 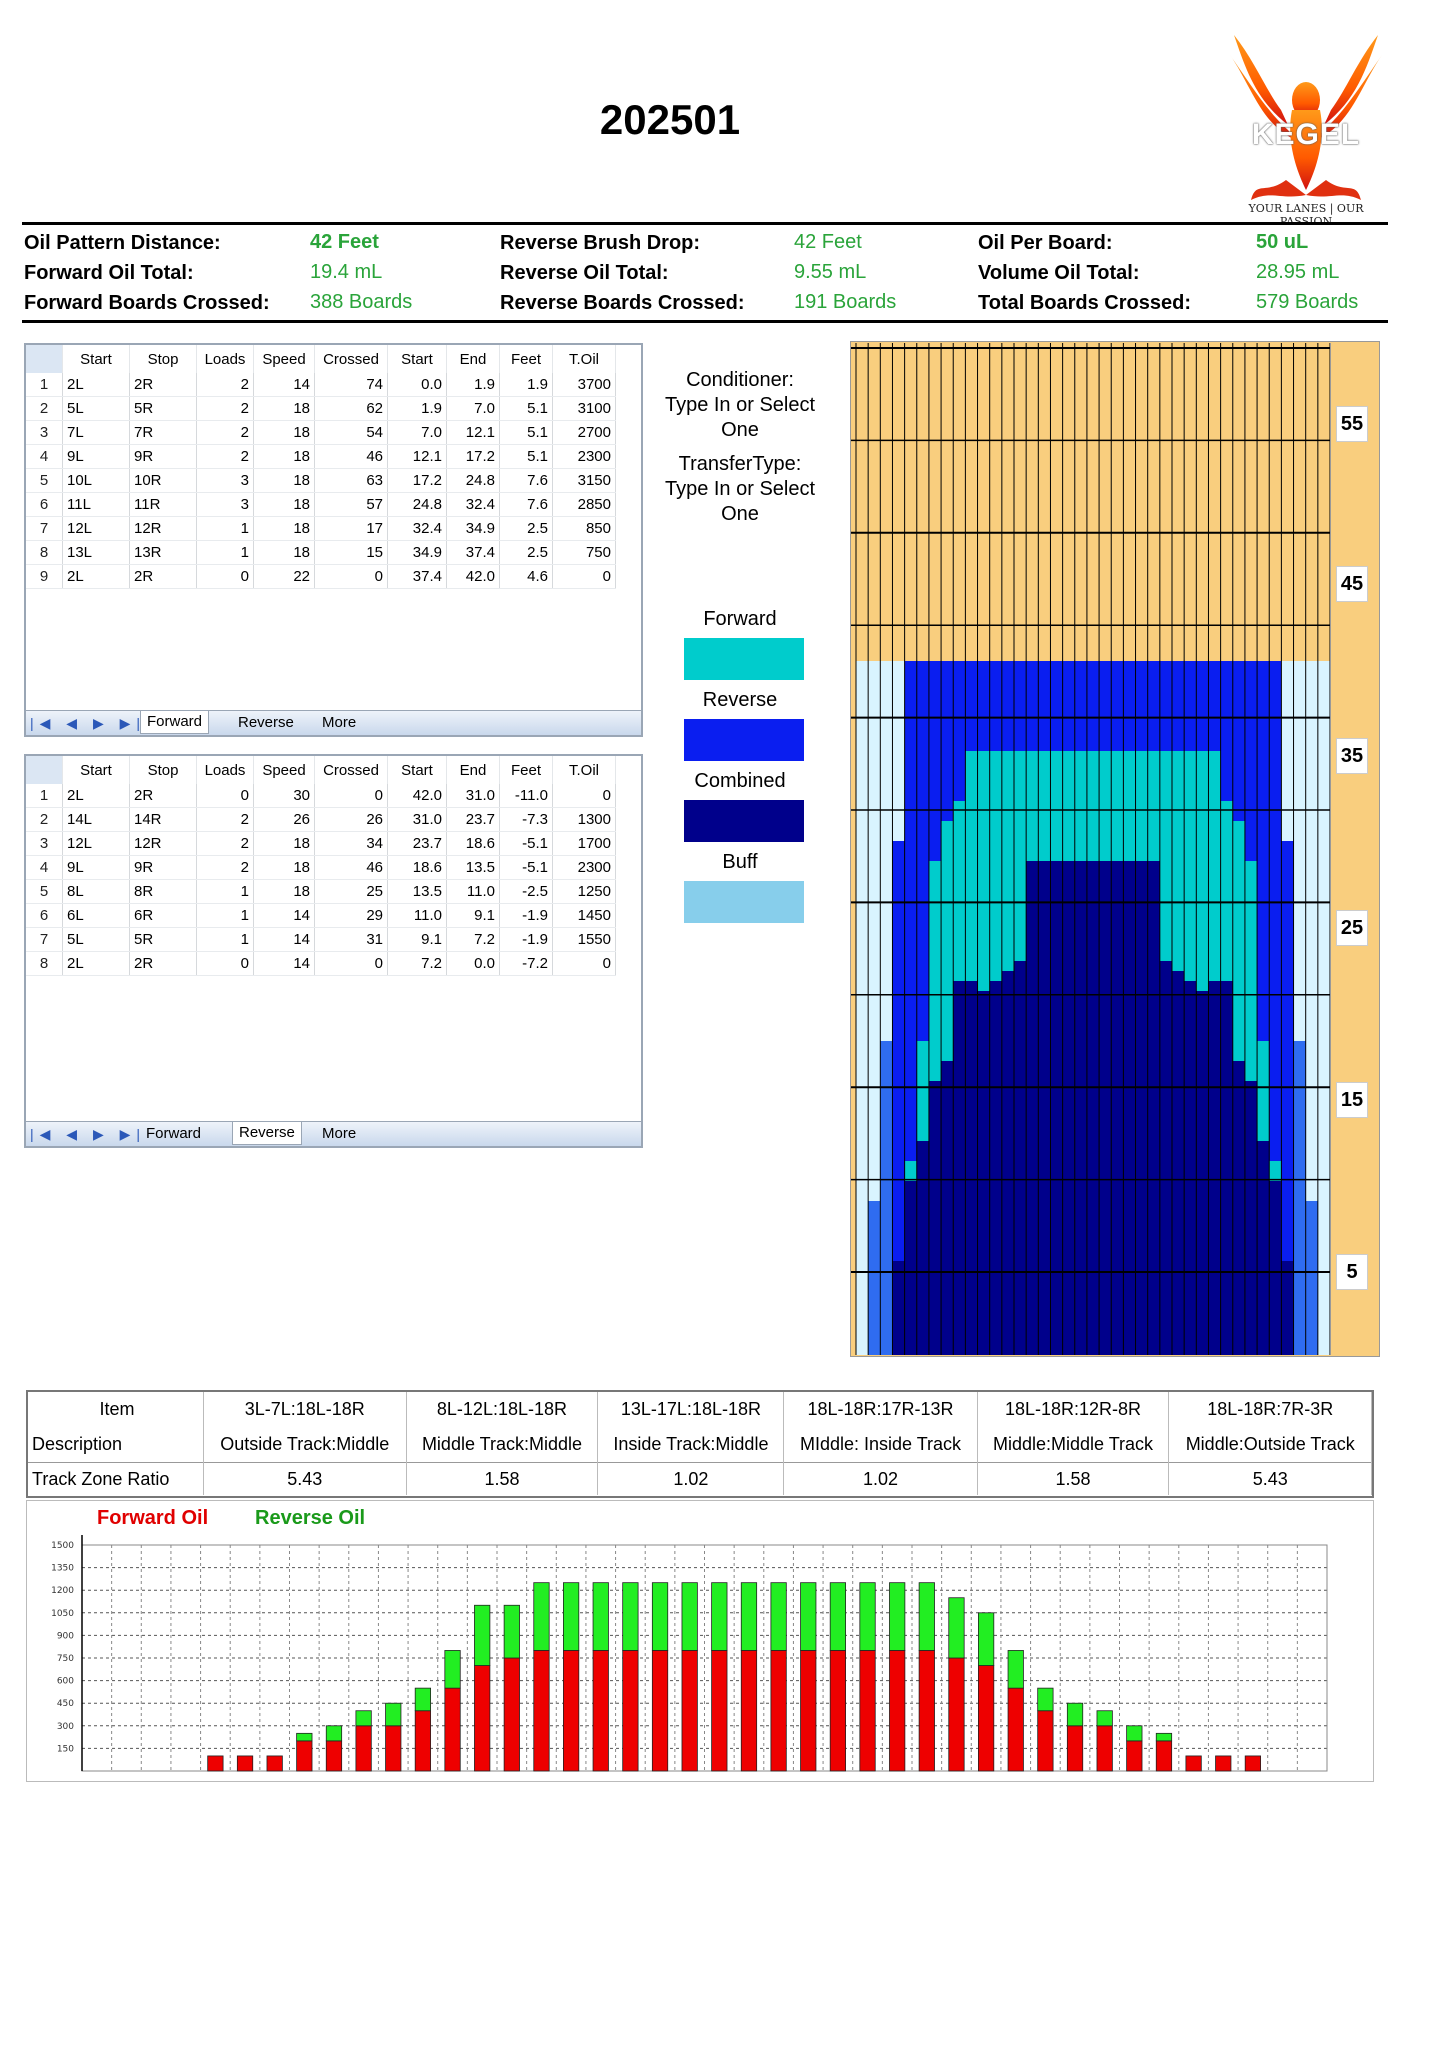 What do you see at coordinates (96, 843) in the screenshot?
I see `rev-cell: 12L` at bounding box center [96, 843].